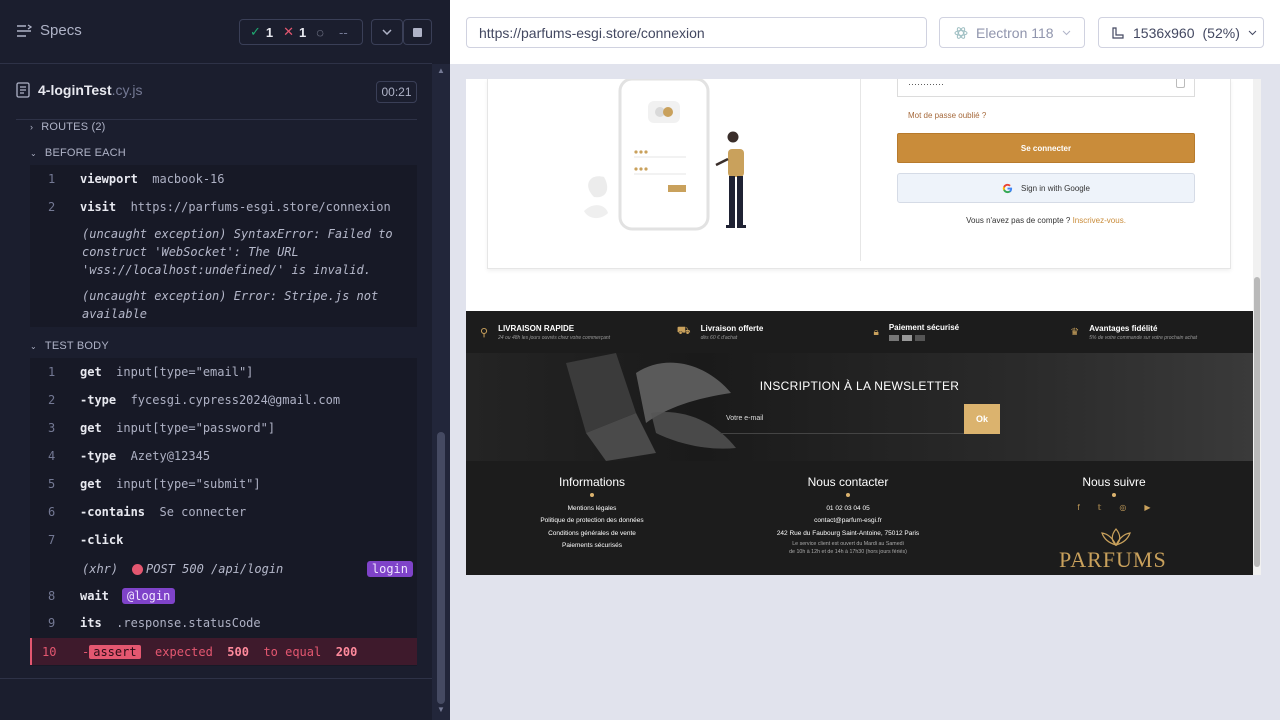 The image size is (1280, 720). I want to click on feature-title: Paiement sécurisé, so click(924, 327).